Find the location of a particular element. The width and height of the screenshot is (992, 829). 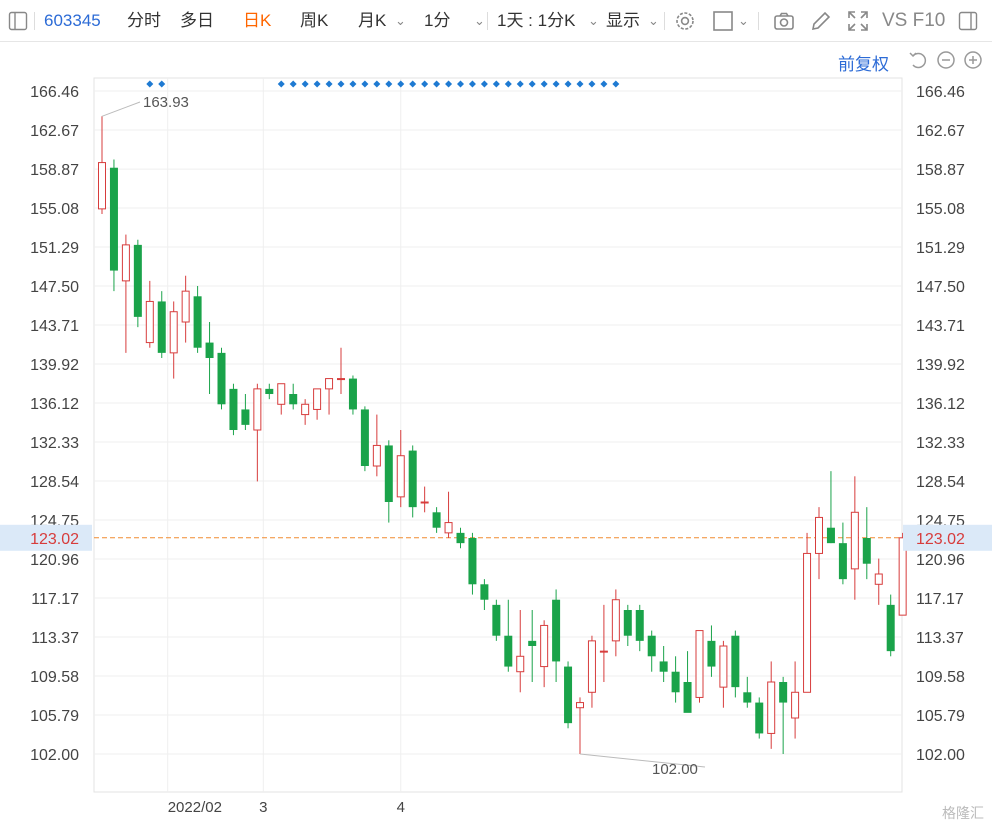

y-tick-label-left: 105.79 is located at coordinates (54, 716).